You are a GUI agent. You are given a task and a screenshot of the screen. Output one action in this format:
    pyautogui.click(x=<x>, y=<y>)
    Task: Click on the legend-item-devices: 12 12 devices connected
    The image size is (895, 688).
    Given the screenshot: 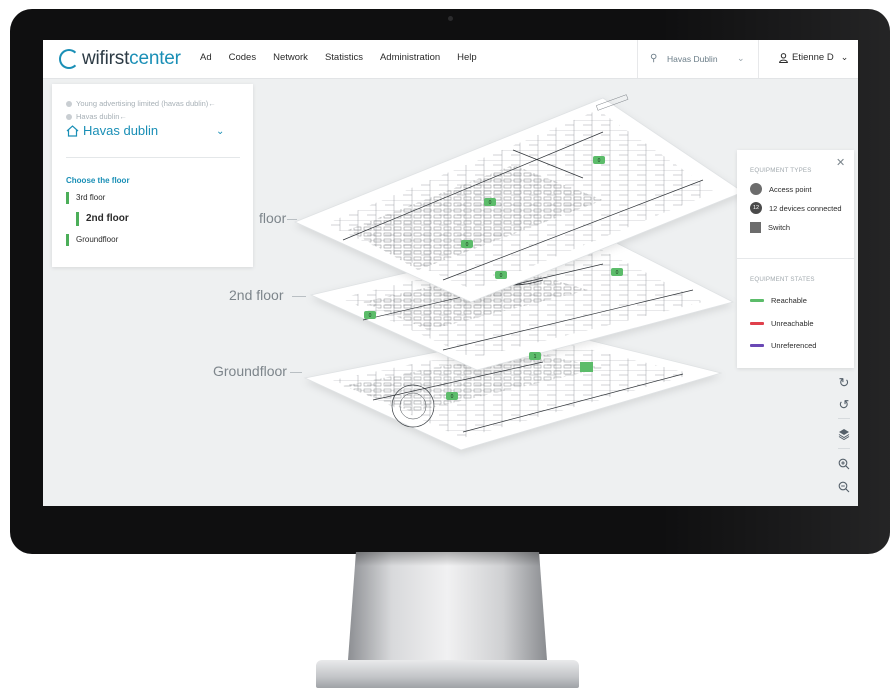 What is the action you would take?
    pyautogui.click(x=796, y=208)
    